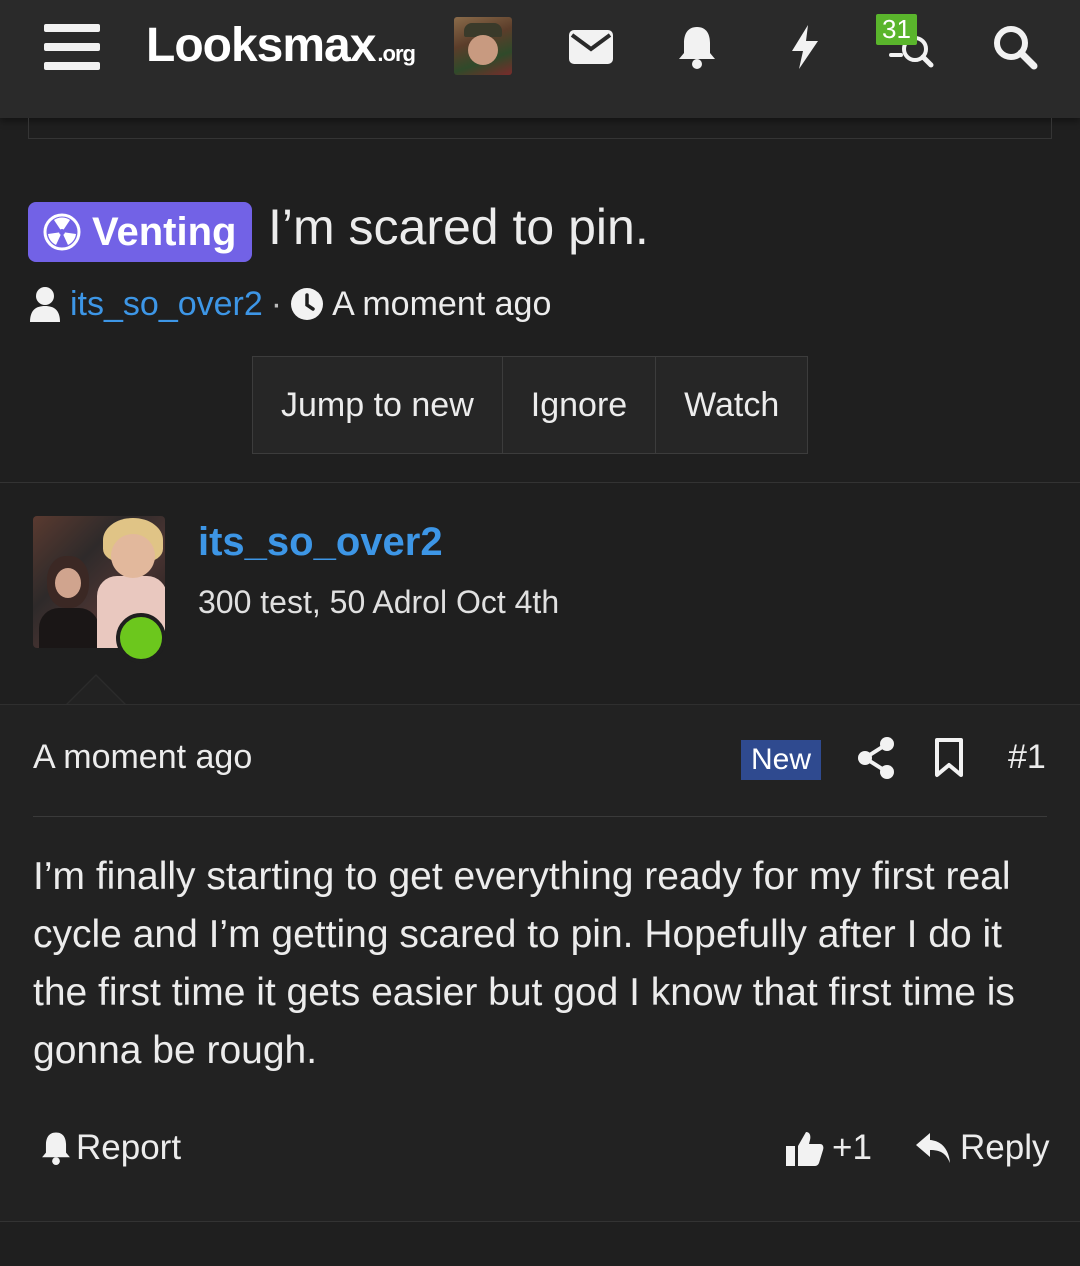 The image size is (1080, 1266). Describe the element at coordinates (580, 405) in the screenshot. I see `ignore-button: Ignore` at that location.